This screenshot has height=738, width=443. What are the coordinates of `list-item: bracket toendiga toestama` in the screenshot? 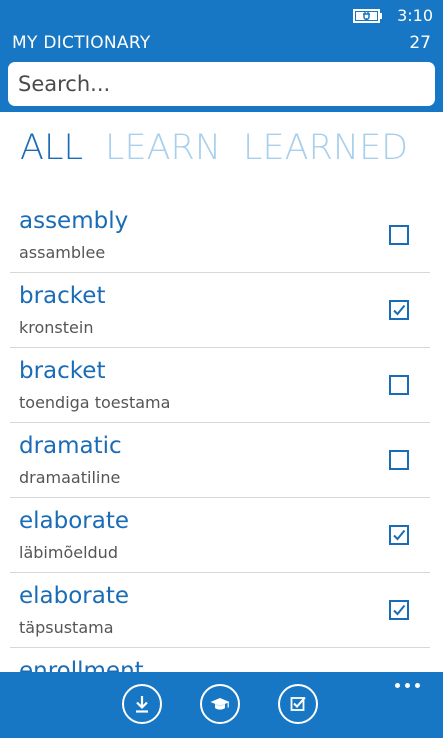 It's located at (220, 385).